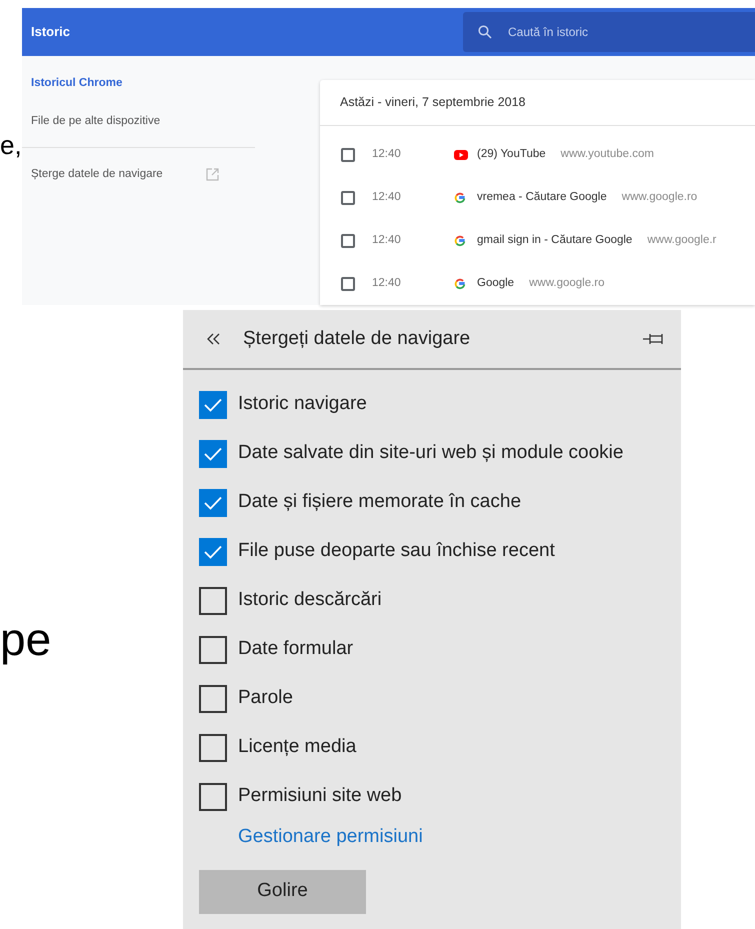 Image resolution: width=755 pixels, height=929 pixels. What do you see at coordinates (265, 698) in the screenshot?
I see `option-label: Parole` at bounding box center [265, 698].